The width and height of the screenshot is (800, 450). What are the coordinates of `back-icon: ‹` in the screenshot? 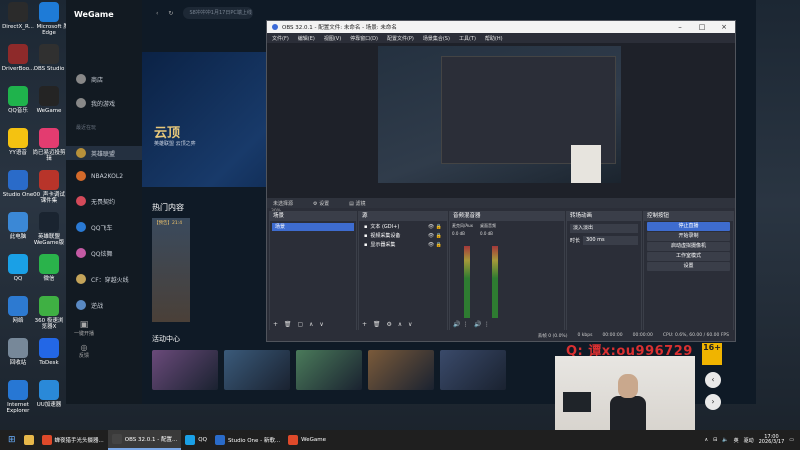 It's located at (157, 13).